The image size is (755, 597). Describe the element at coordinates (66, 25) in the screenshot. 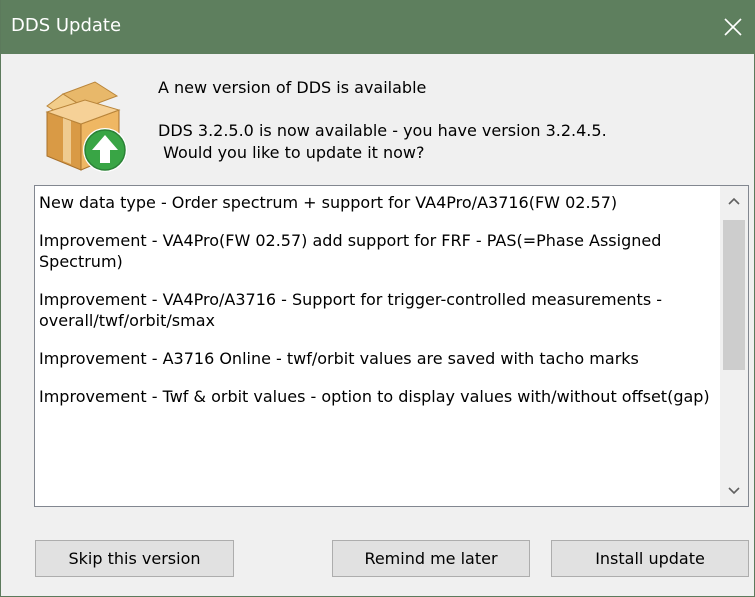

I see `window-title: DDS Update` at that location.